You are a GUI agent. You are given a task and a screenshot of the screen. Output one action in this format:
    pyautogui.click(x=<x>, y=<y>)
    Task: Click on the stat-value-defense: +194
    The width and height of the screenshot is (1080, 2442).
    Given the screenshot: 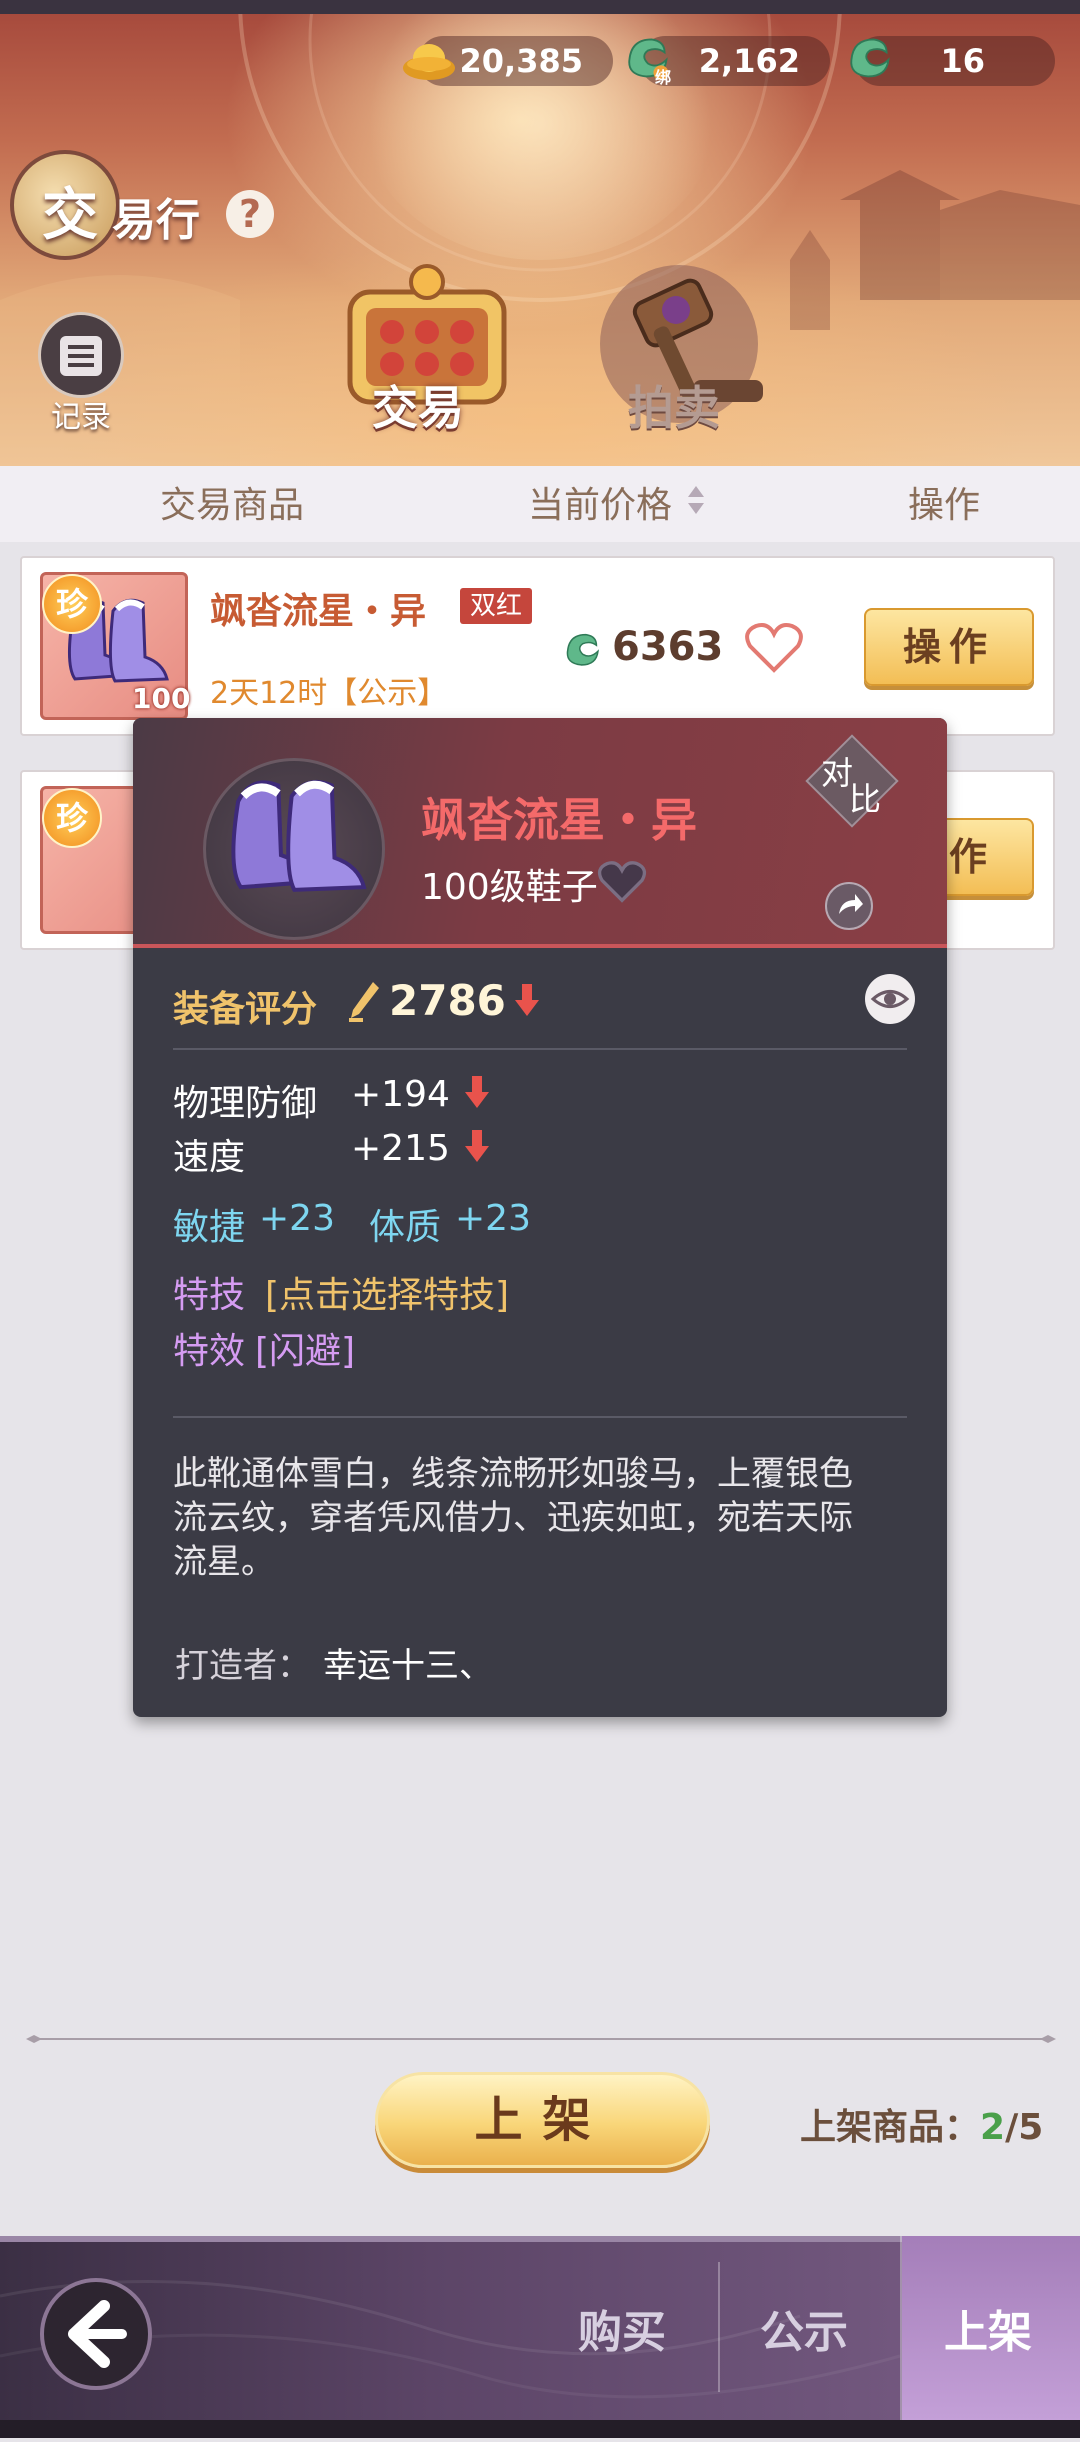 What is the action you would take?
    pyautogui.click(x=400, y=1094)
    